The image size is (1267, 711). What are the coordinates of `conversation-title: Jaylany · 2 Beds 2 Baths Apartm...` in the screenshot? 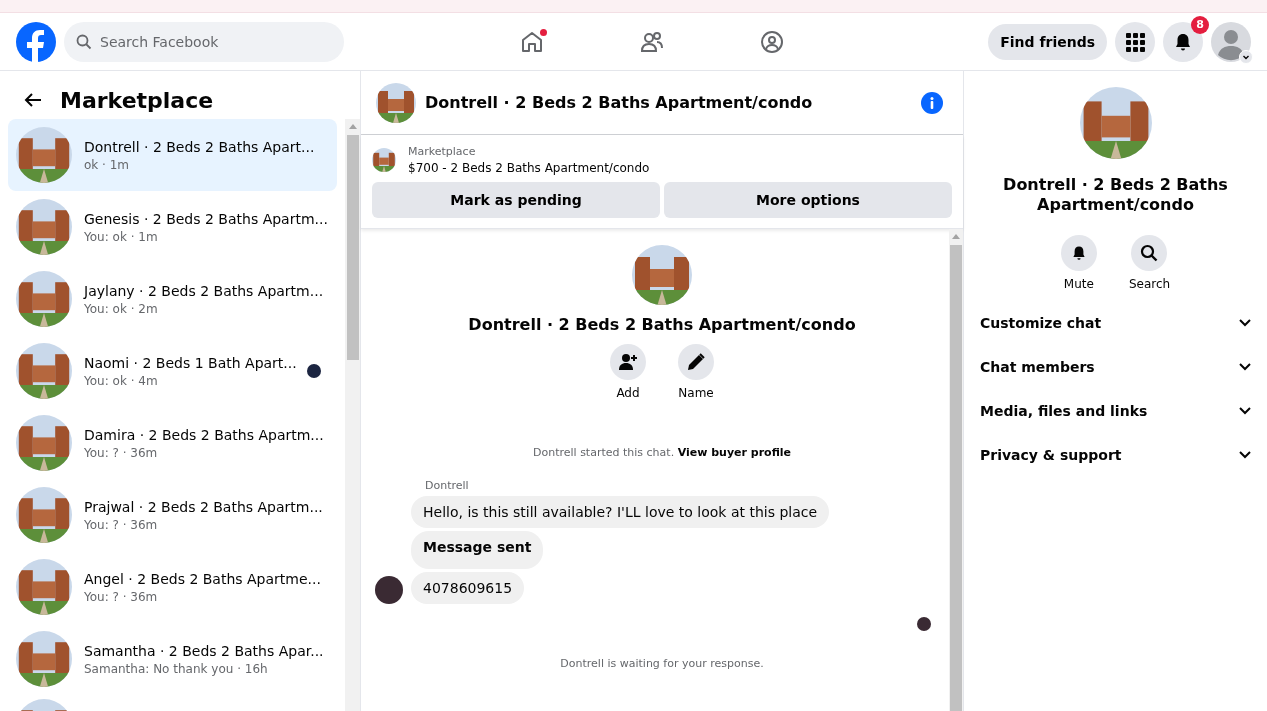 It's located at (204, 290).